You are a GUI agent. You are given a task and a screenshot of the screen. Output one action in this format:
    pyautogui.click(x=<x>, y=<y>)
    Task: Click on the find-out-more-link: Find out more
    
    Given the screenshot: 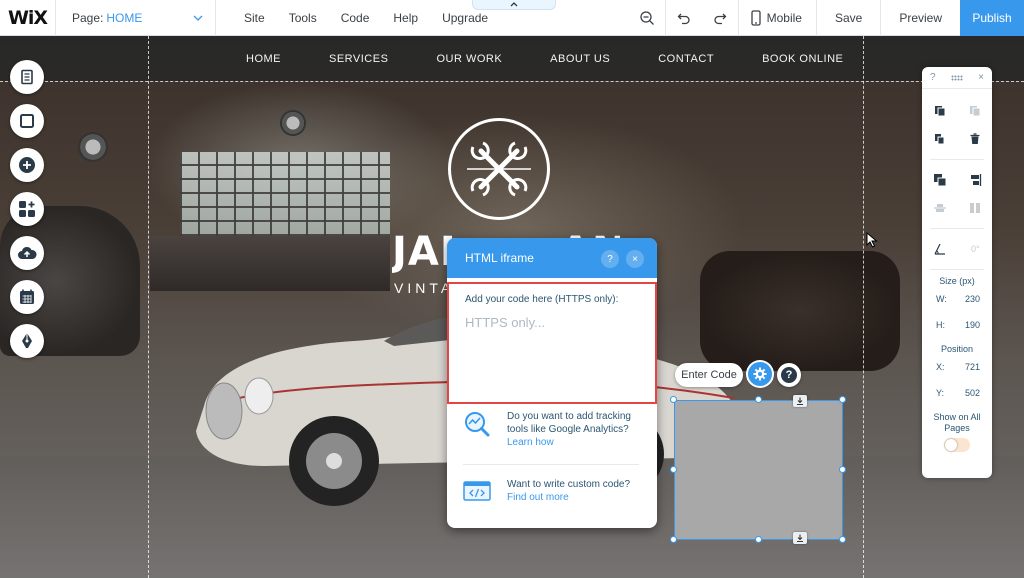 What is the action you would take?
    pyautogui.click(x=571, y=497)
    